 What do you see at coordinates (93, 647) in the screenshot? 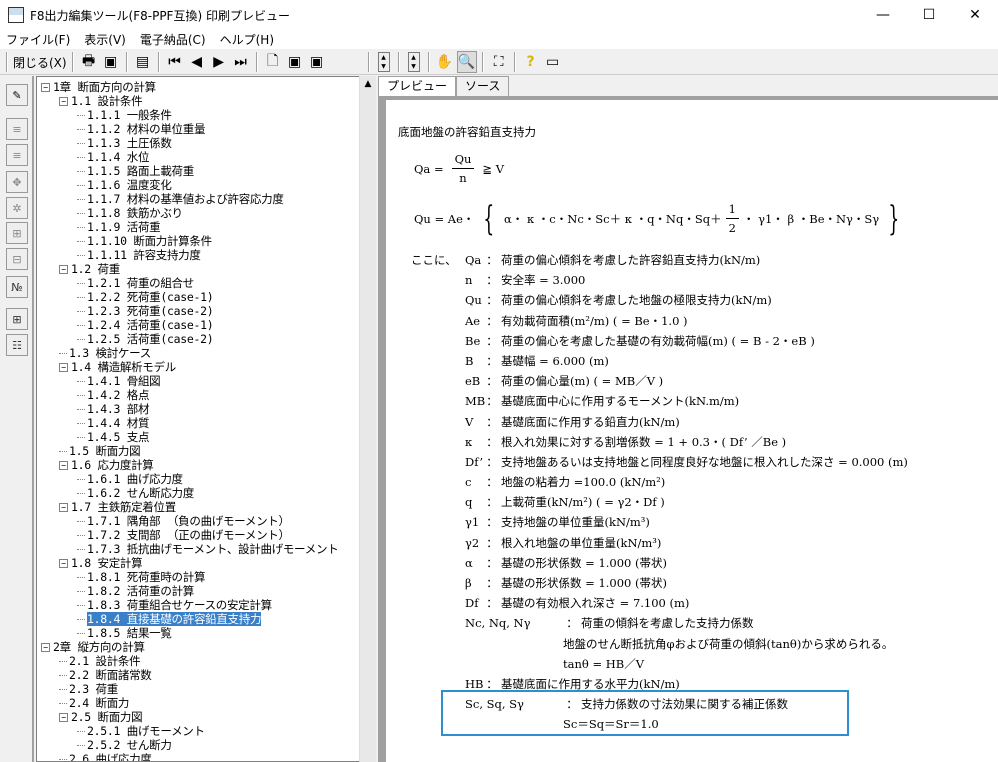
I see `tree-item: −2章 縦方向の計算` at bounding box center [93, 647].